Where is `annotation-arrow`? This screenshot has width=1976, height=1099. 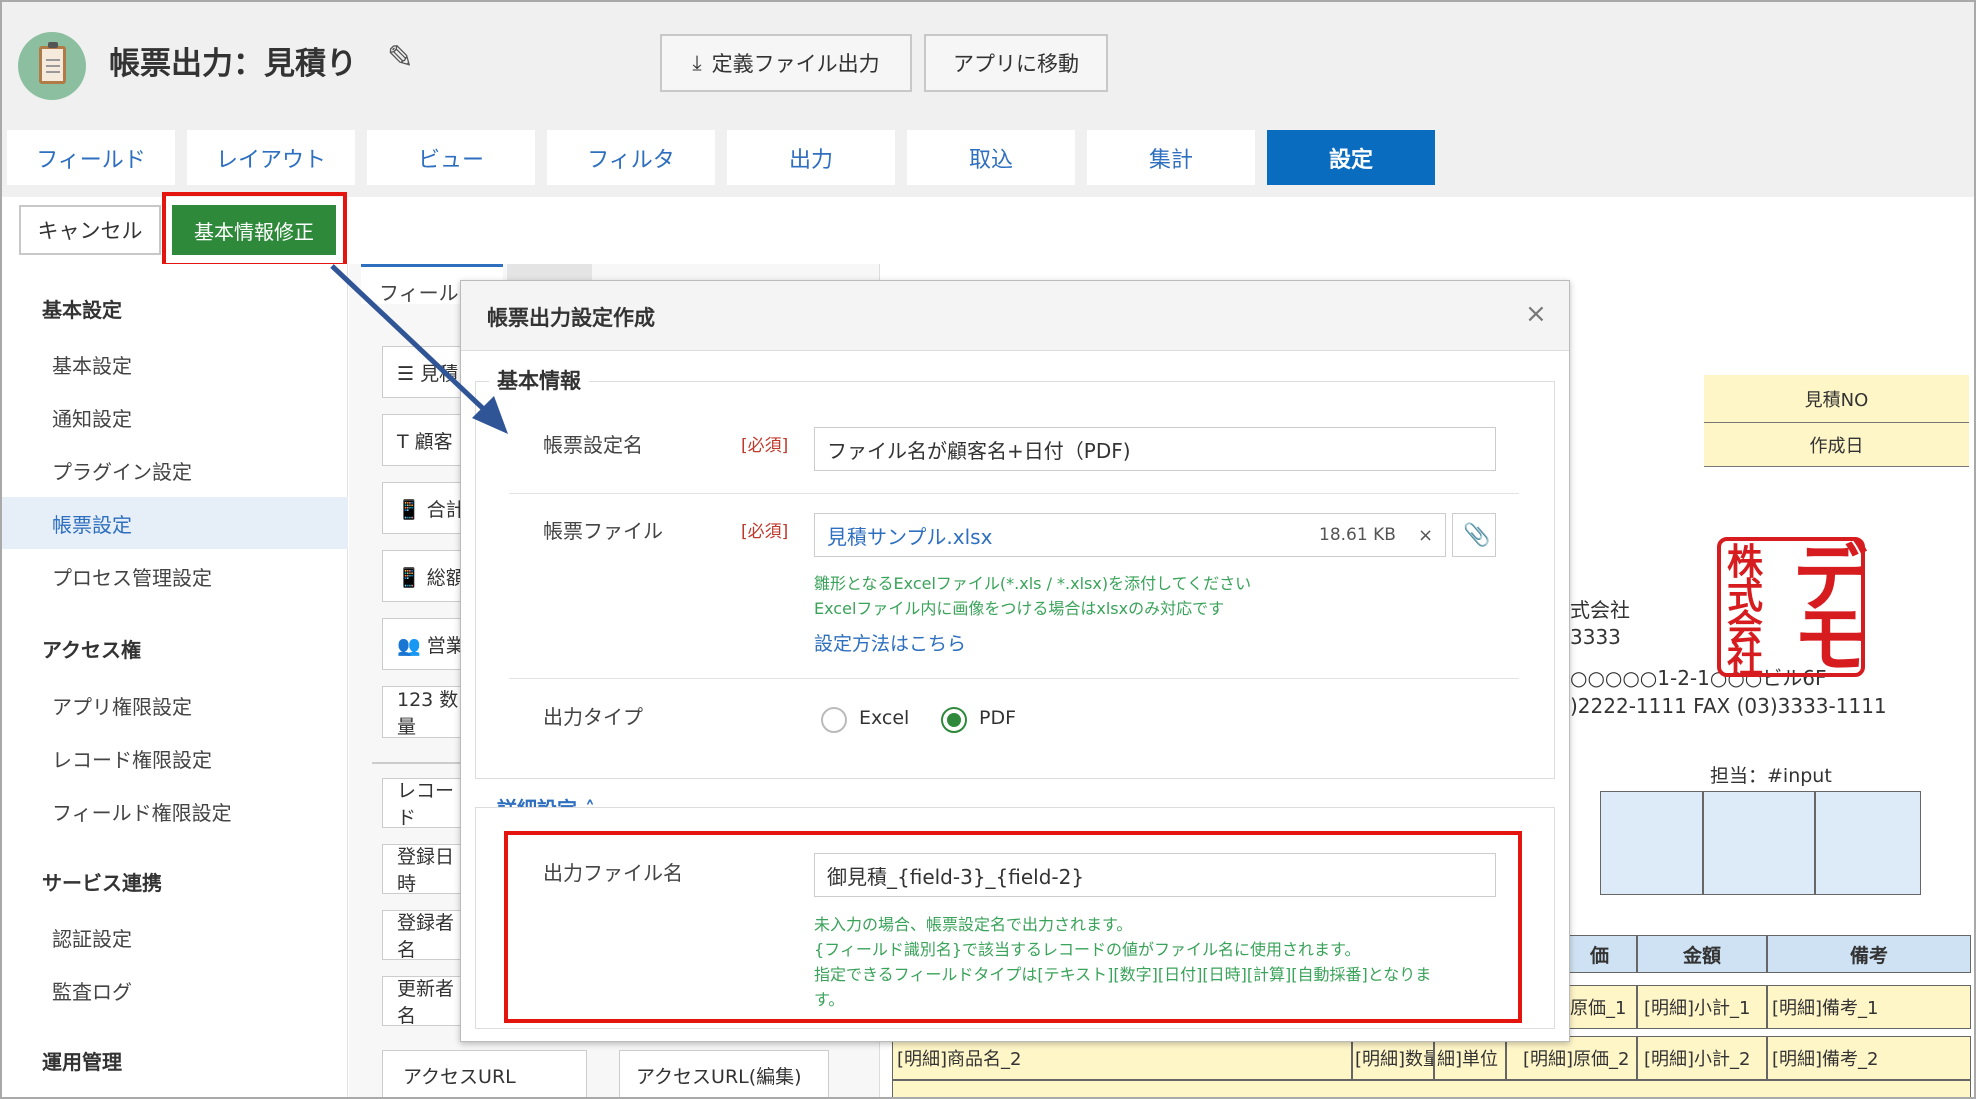
annotation-arrow is located at coordinates (419, 349).